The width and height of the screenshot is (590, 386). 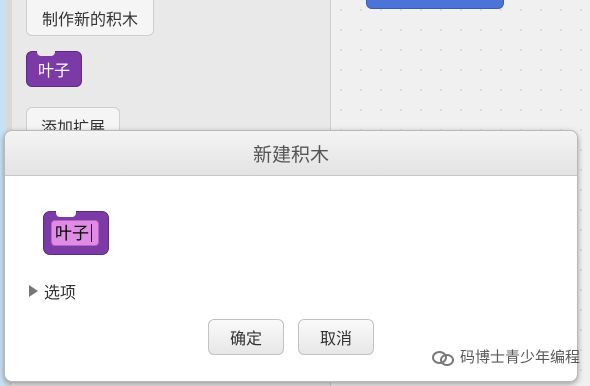 What do you see at coordinates (520, 357) in the screenshot?
I see `watermark-text: 码博士青少年编程` at bounding box center [520, 357].